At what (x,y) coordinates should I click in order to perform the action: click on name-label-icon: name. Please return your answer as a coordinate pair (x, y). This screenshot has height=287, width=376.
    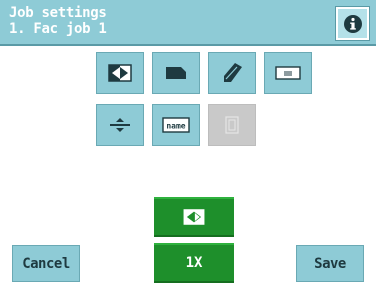
    Looking at the image, I should click on (176, 125).